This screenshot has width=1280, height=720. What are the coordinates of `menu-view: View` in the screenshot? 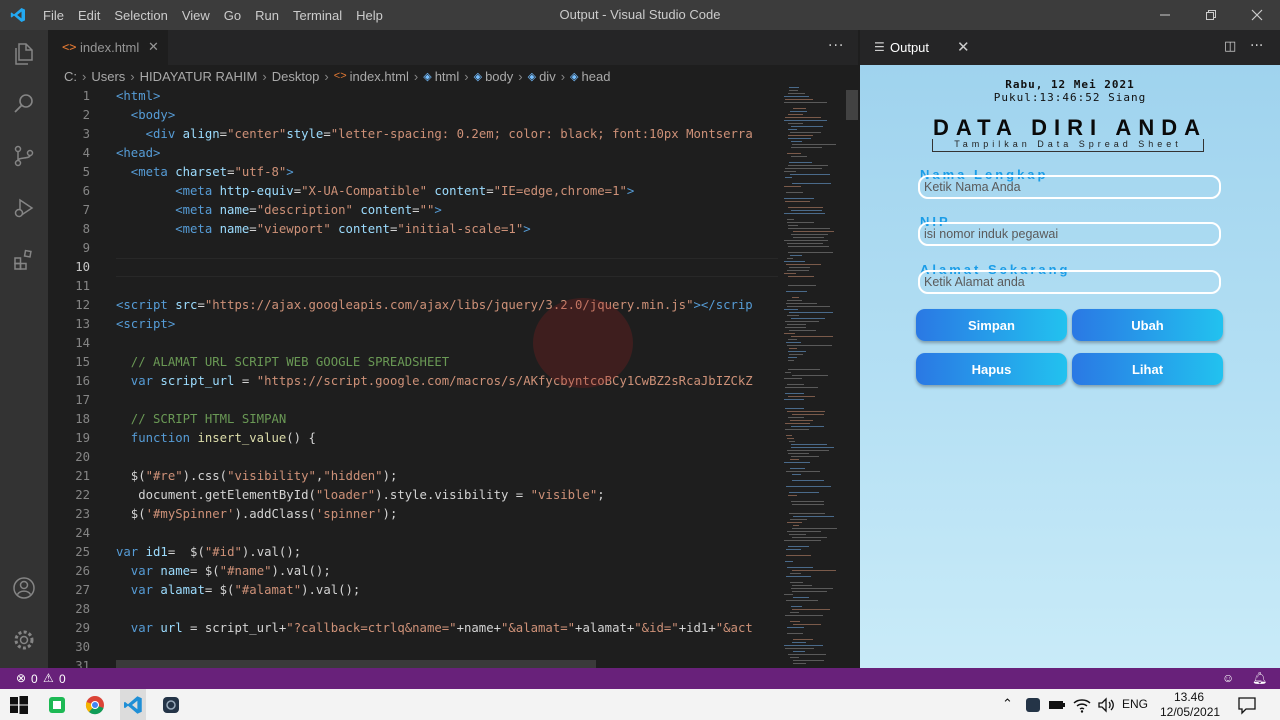 It's located at (196, 15).